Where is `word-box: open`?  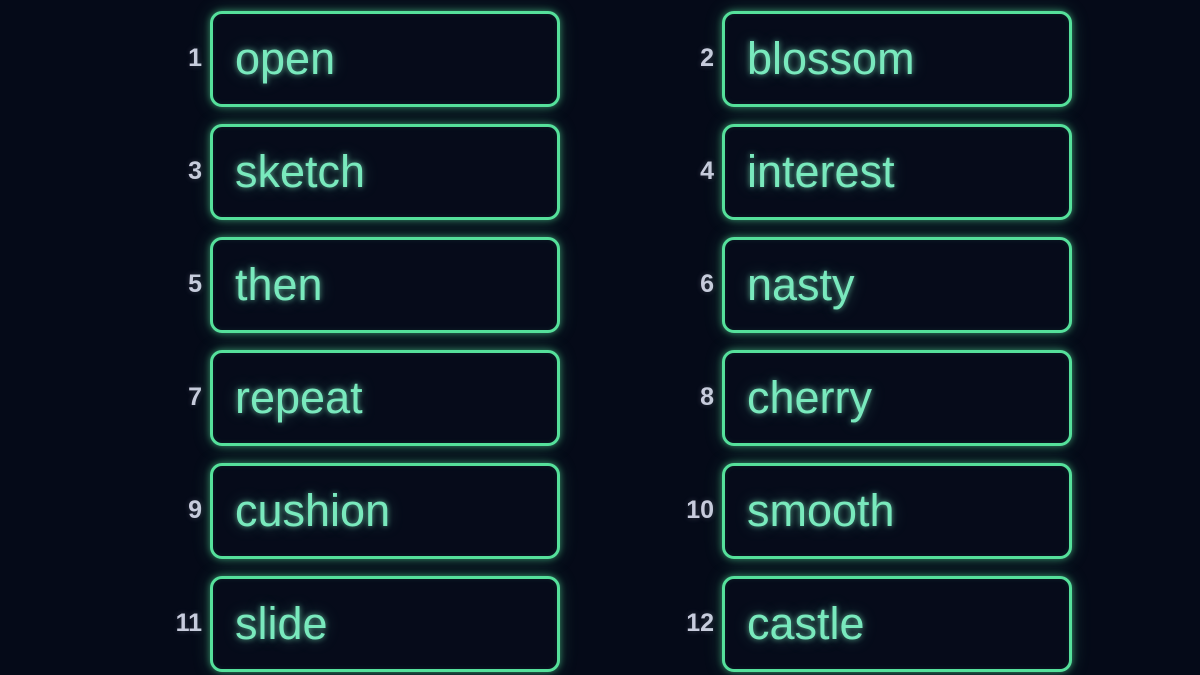 word-box: open is located at coordinates (385, 58).